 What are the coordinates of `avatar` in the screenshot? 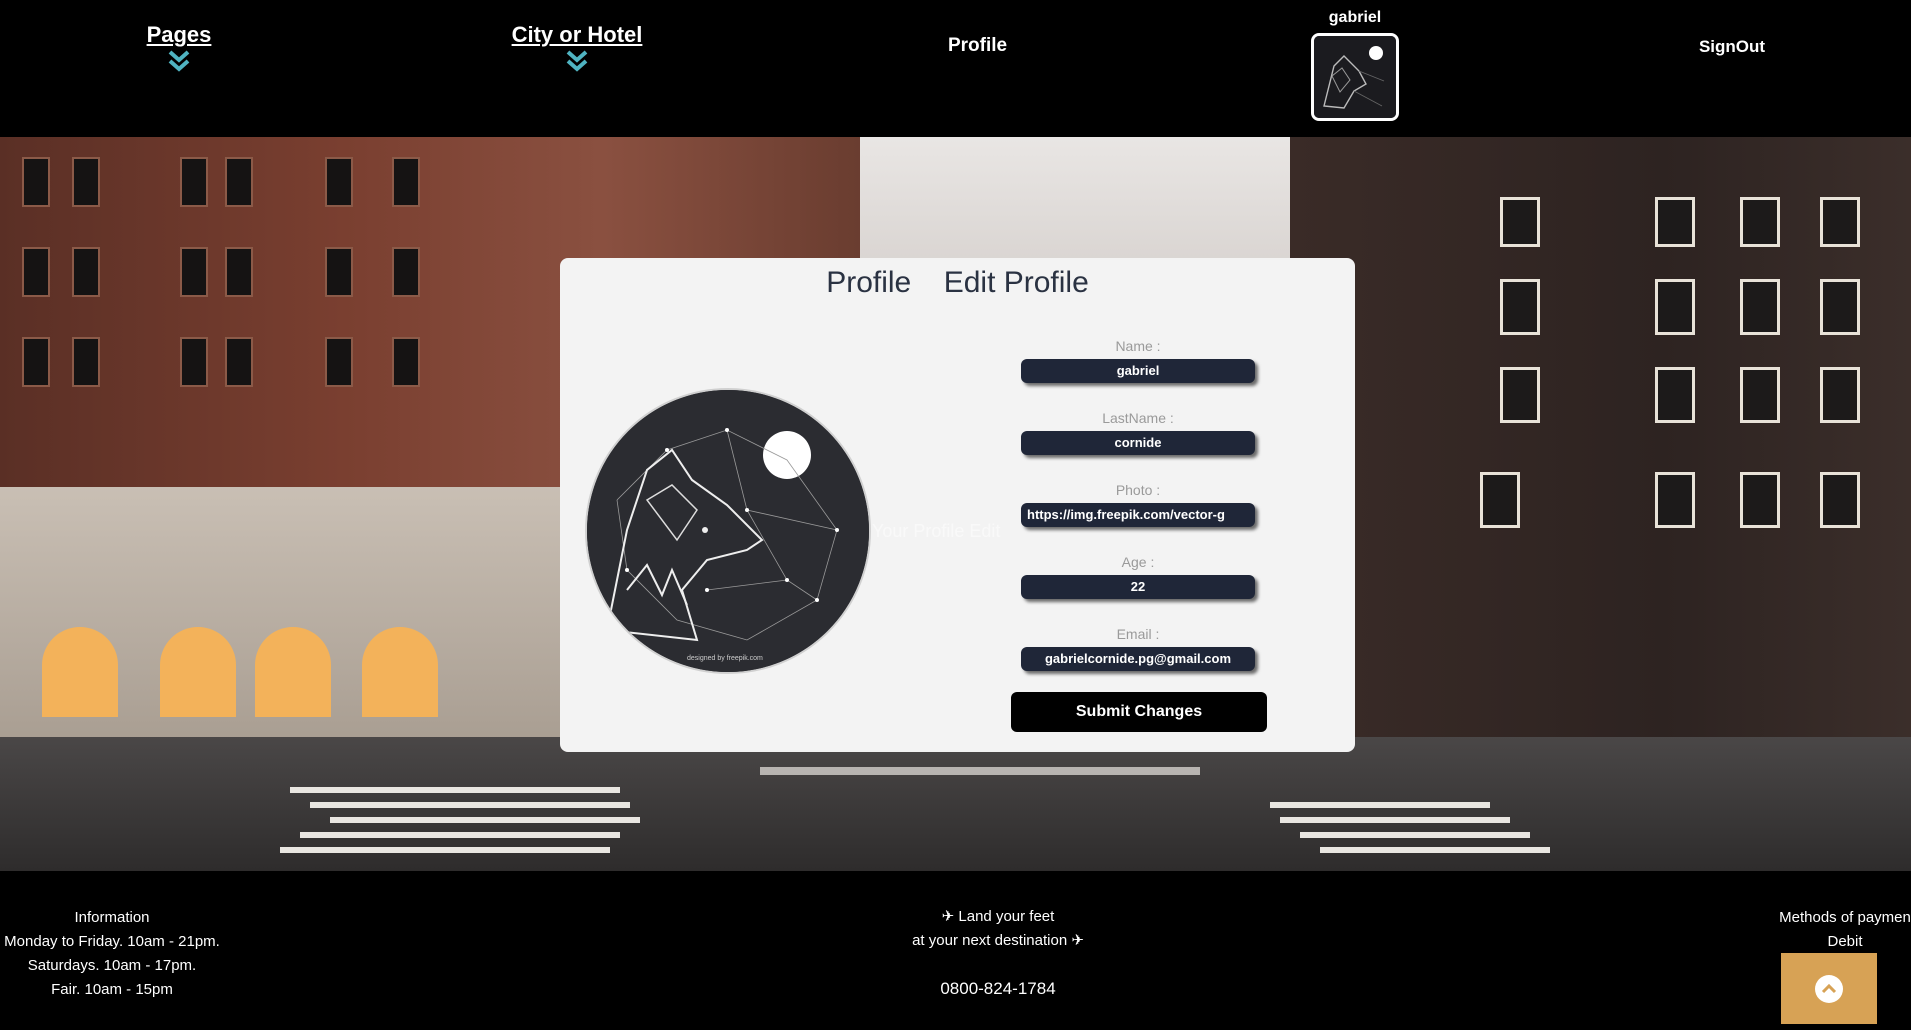 It's located at (1355, 77).